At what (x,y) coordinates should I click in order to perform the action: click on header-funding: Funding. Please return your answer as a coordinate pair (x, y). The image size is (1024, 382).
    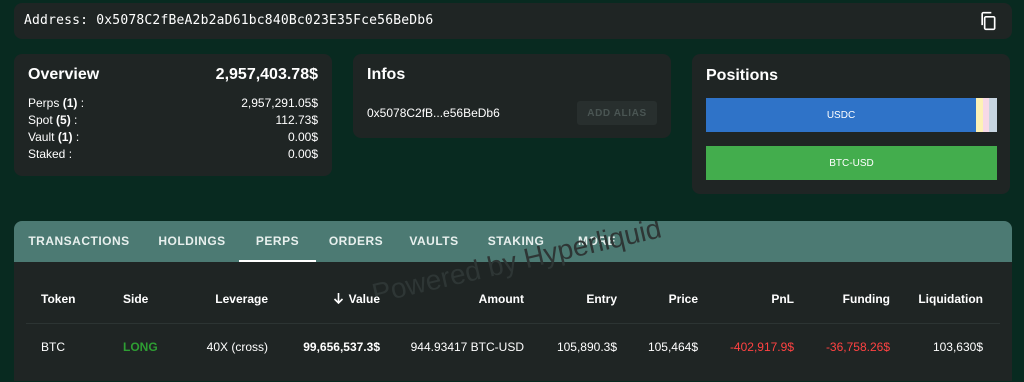
    Looking at the image, I should click on (850, 299).